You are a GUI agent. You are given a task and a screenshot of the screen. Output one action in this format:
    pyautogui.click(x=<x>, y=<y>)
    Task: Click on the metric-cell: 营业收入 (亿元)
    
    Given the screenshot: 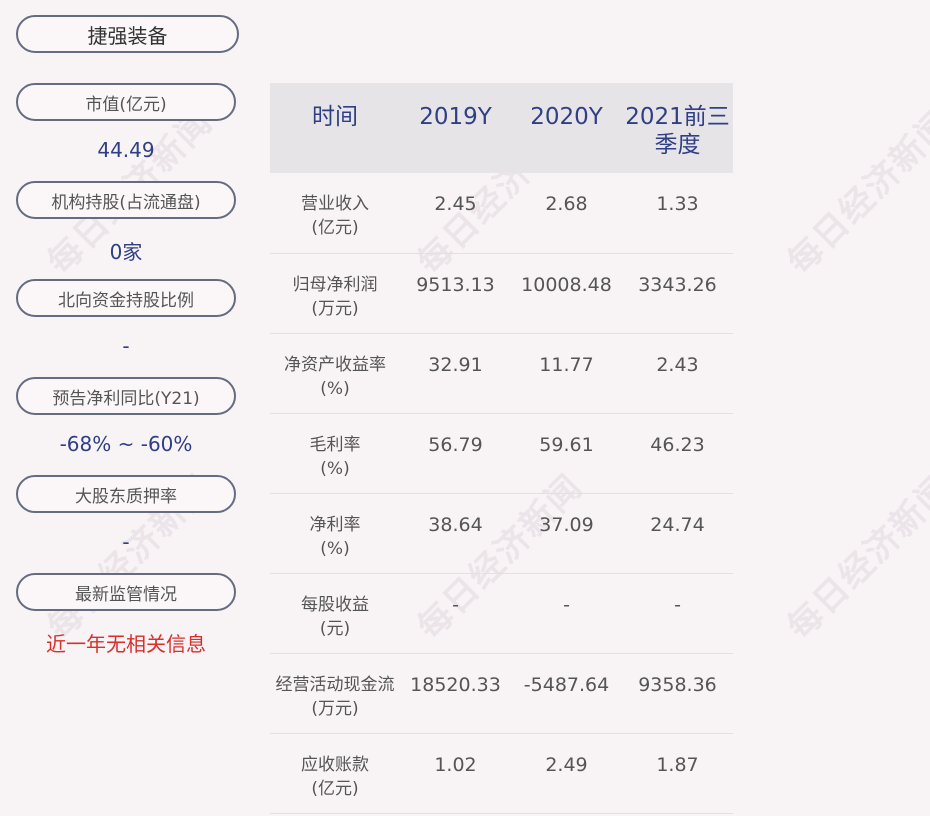 What is the action you would take?
    pyautogui.click(x=335, y=213)
    